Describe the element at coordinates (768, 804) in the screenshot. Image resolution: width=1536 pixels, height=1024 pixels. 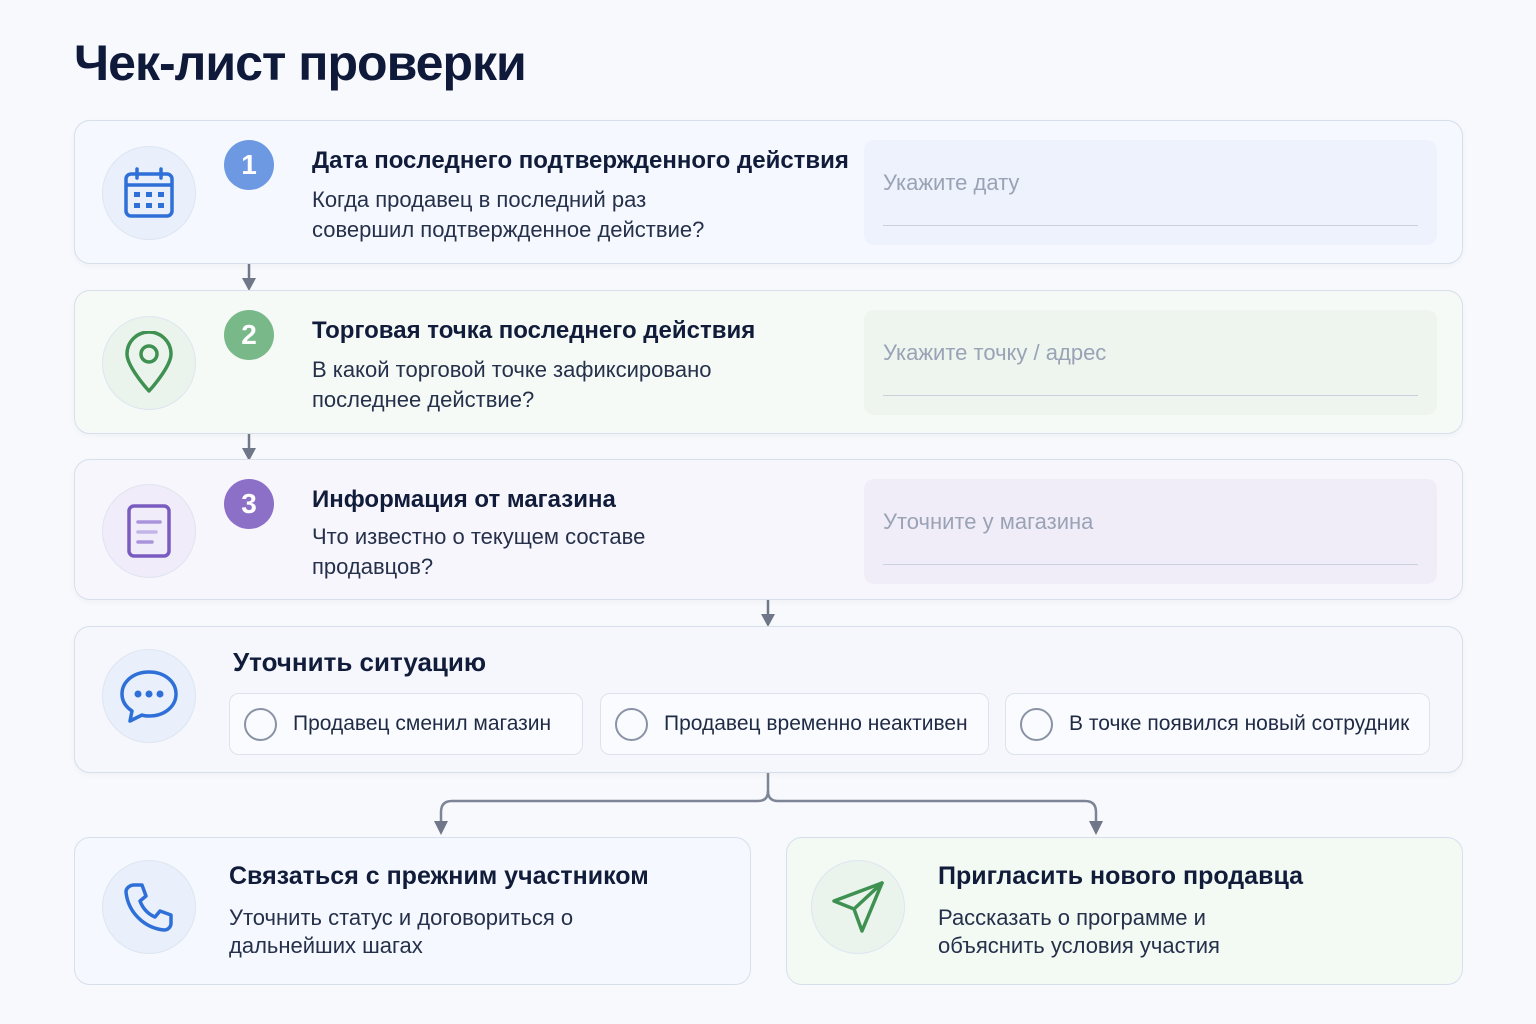
I see `branch-connector` at that location.